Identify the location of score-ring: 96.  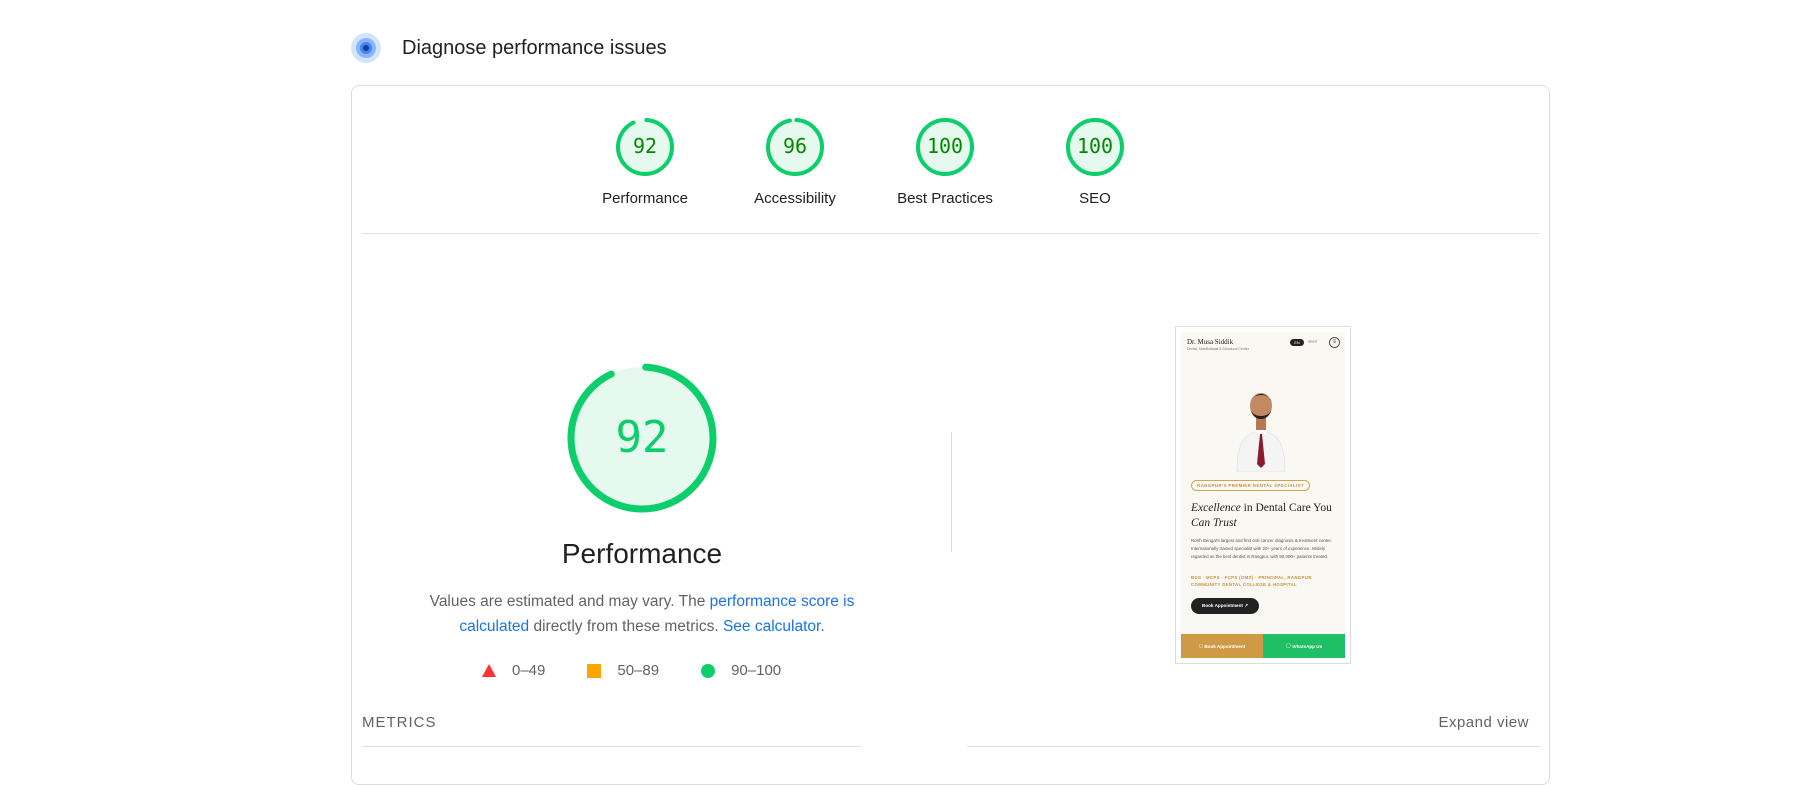
(795, 147).